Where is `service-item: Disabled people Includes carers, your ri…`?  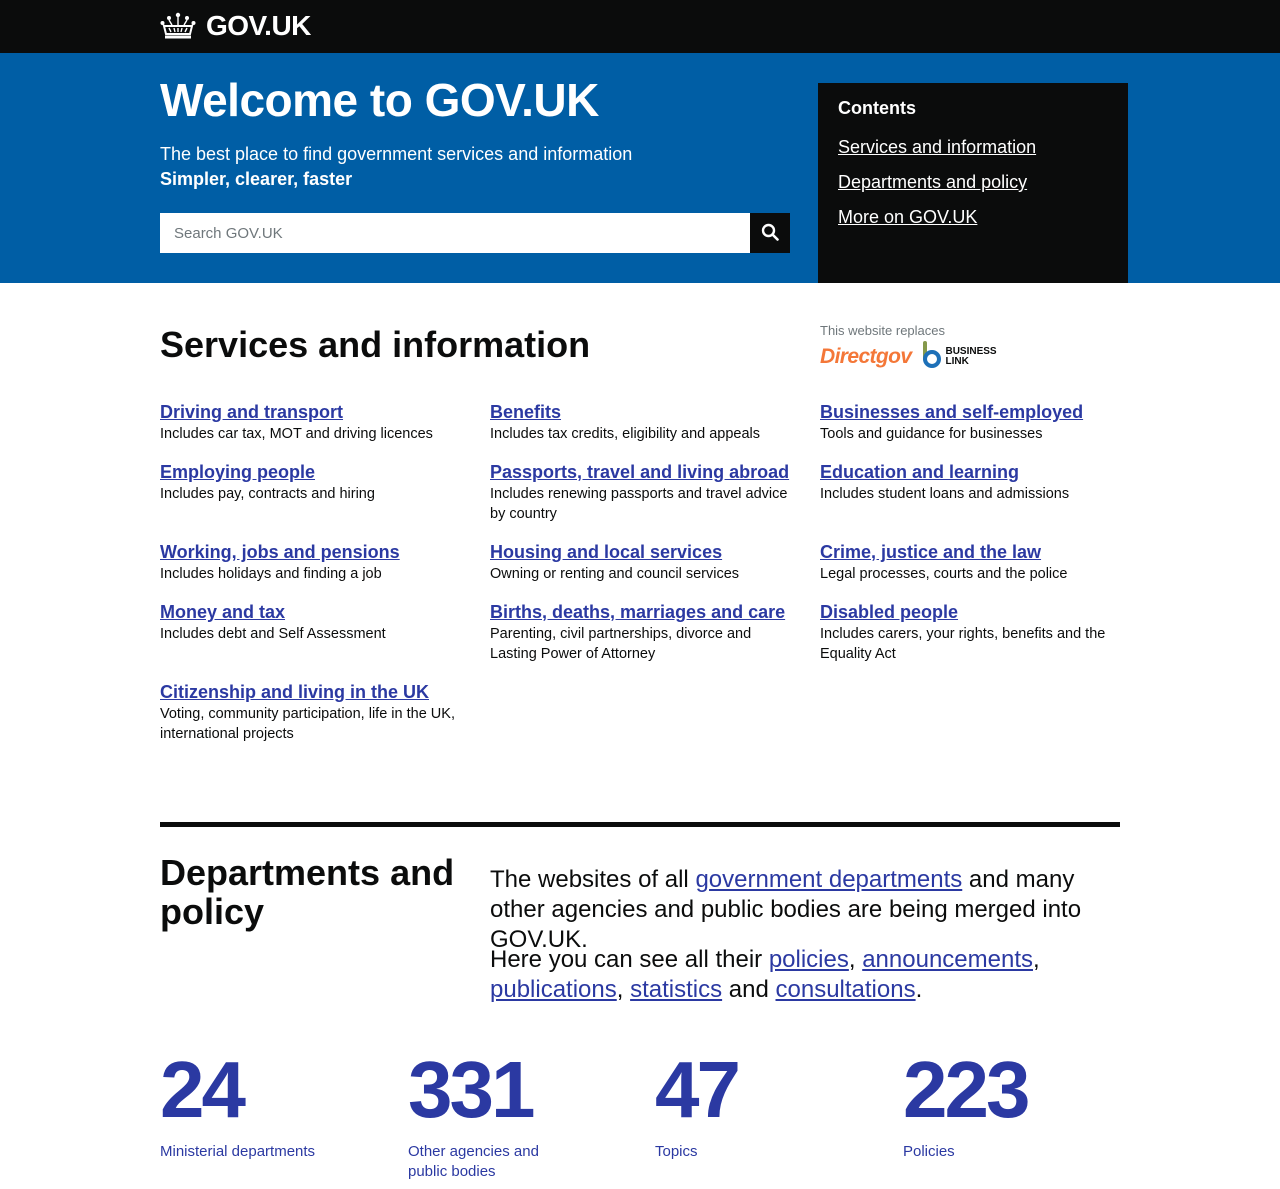
service-item: Disabled people Includes carers, your ri… is located at coordinates (970, 632).